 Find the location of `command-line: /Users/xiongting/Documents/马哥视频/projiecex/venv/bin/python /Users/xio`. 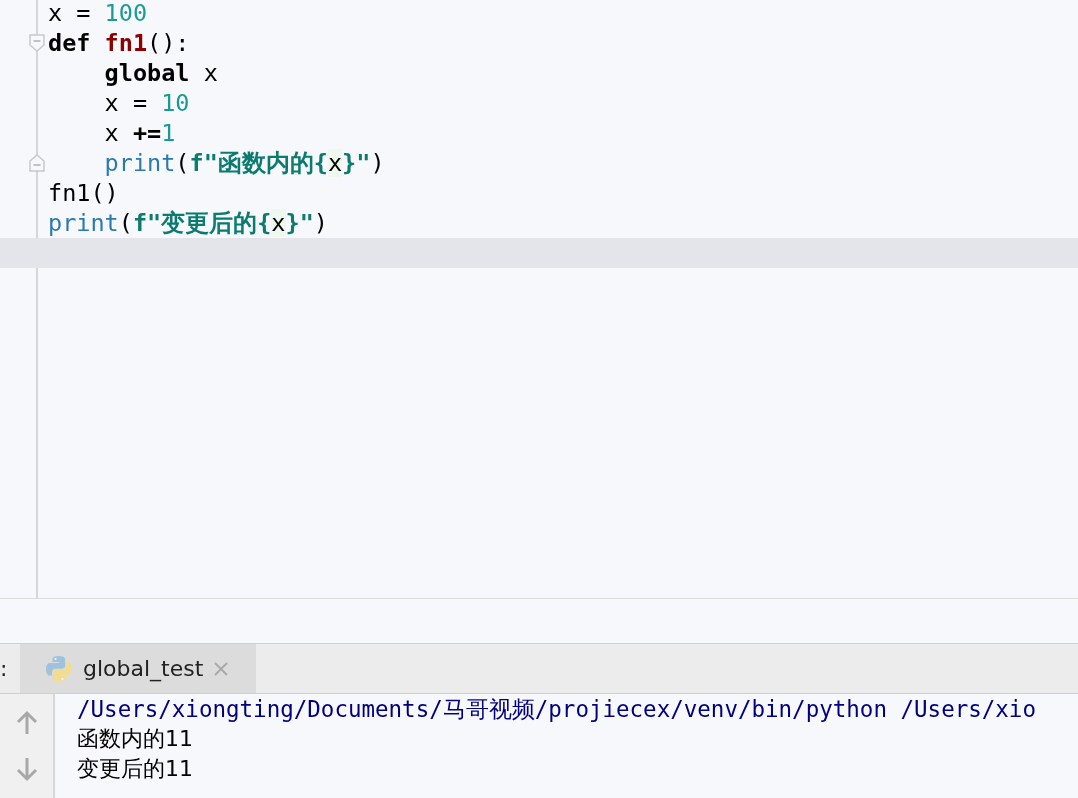

command-line: /Users/xiongting/Documents/马哥视频/projiecex/venv/bin/python /Users/xio is located at coordinates (556, 709).